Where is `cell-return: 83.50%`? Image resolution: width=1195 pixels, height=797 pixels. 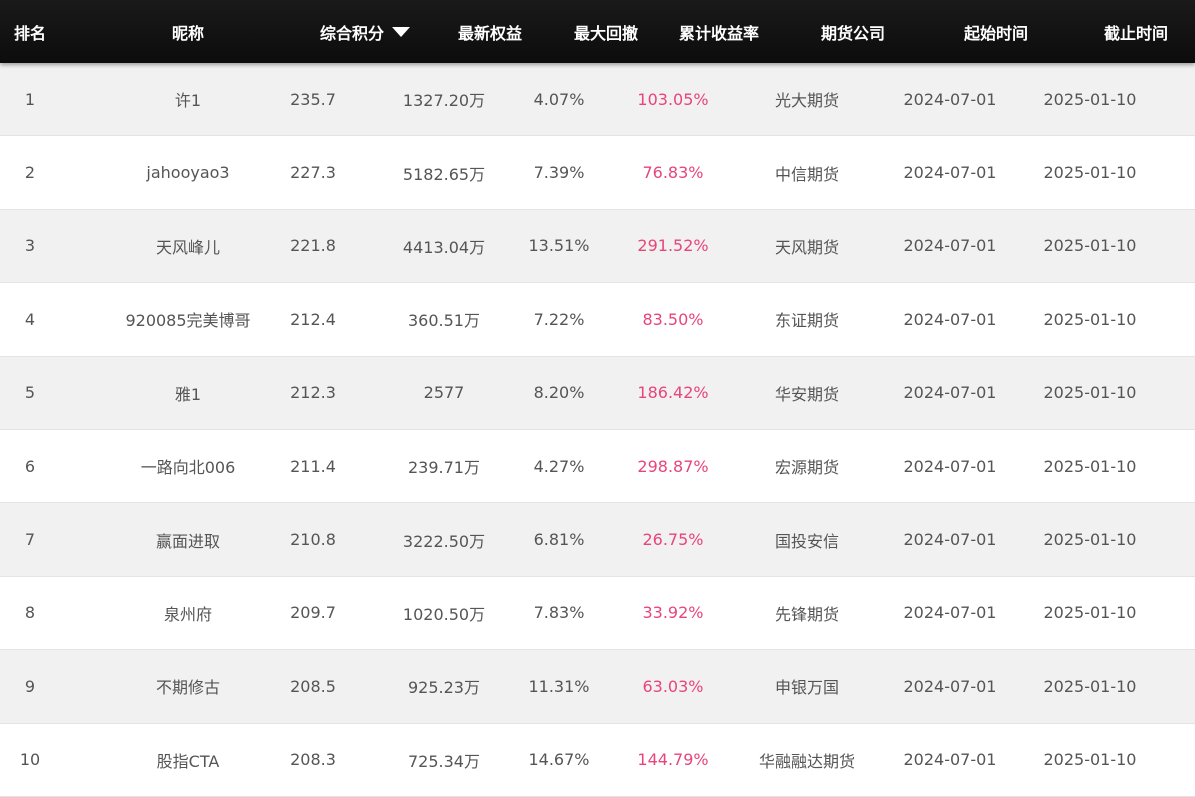
cell-return: 83.50% is located at coordinates (673, 319).